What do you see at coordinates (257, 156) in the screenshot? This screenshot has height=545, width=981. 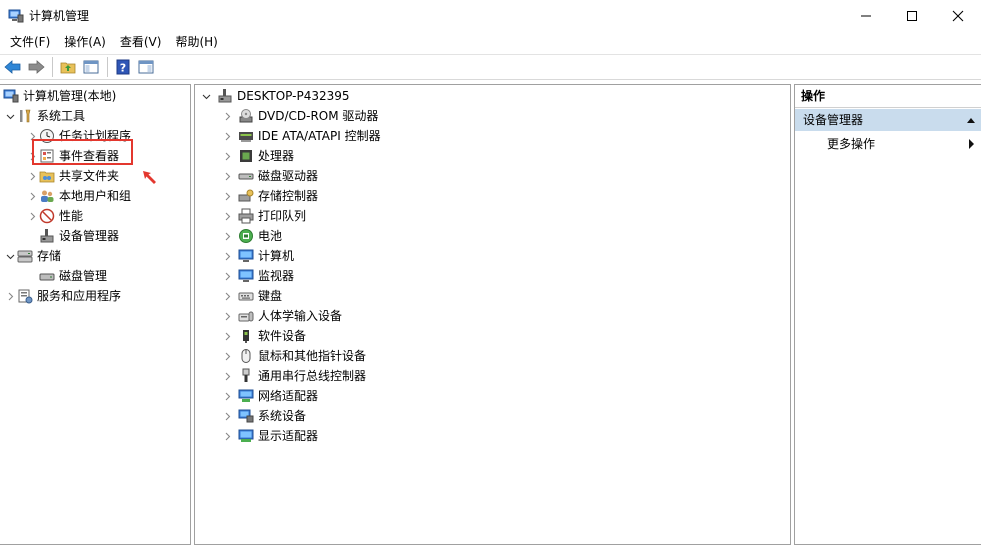 I see `device-category-row: 处理器` at bounding box center [257, 156].